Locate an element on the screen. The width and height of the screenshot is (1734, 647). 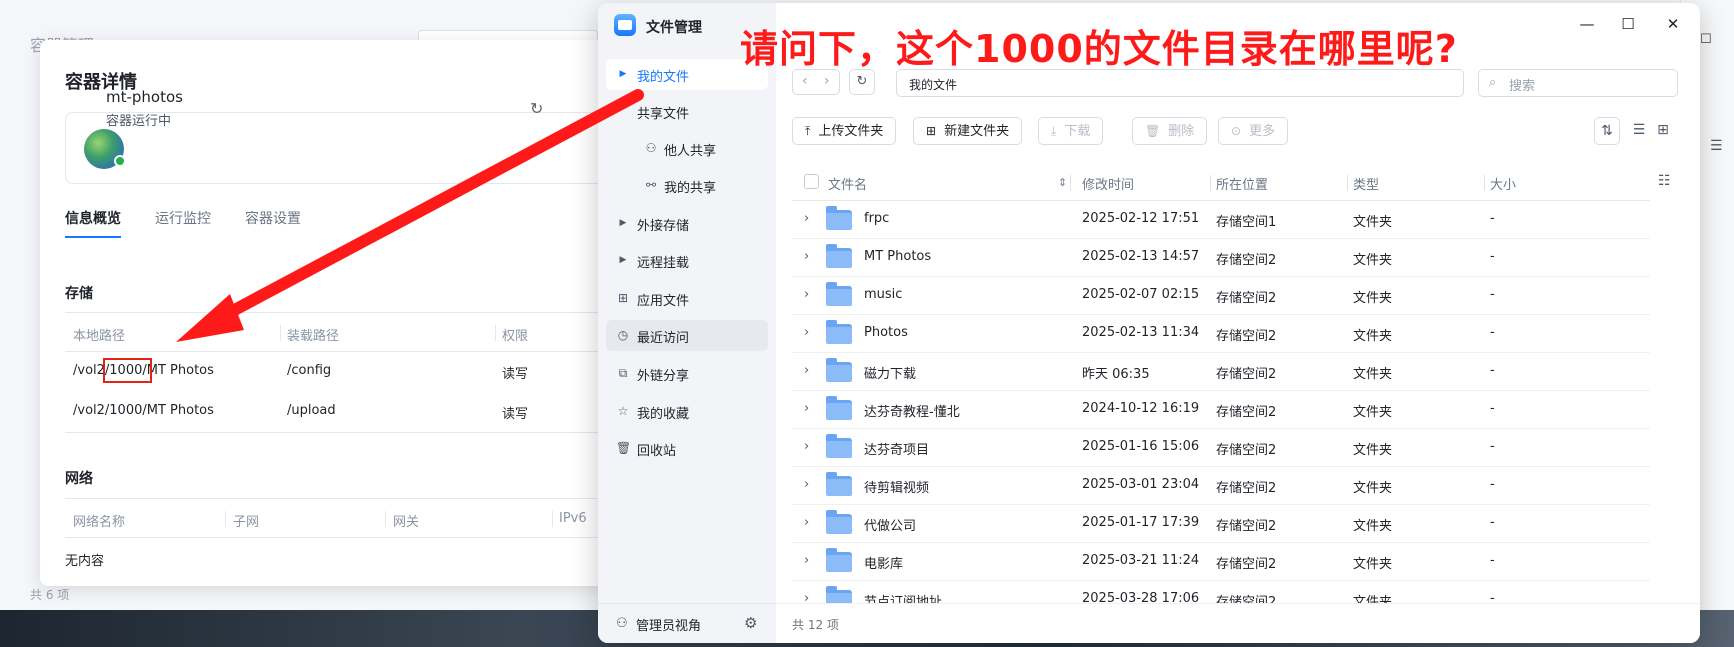
sidebar-item-shared-files: 共享文件 is located at coordinates (687, 111).